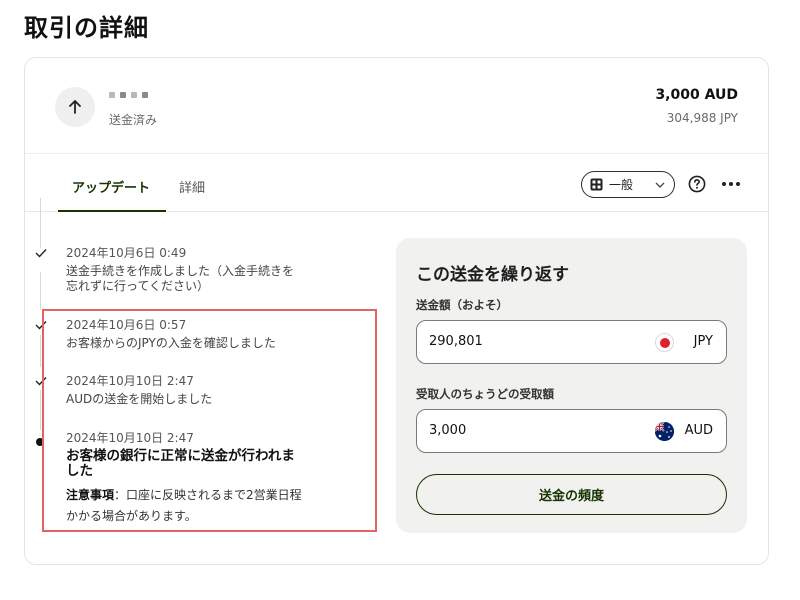 The height and width of the screenshot is (600, 800). What do you see at coordinates (702, 118) in the screenshot?
I see `converted-amount: 304,988 JPY` at bounding box center [702, 118].